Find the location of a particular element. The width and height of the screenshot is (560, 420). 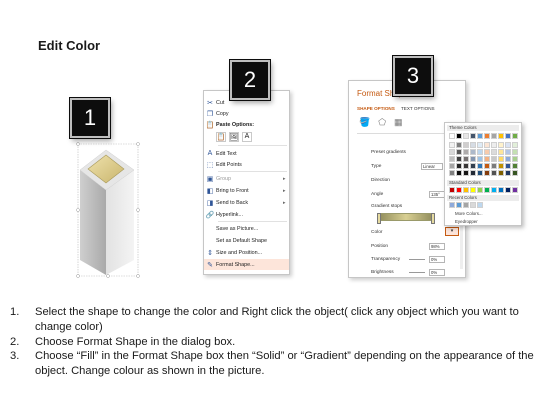

size-properties-icon: ▦ is located at coordinates (398, 122).